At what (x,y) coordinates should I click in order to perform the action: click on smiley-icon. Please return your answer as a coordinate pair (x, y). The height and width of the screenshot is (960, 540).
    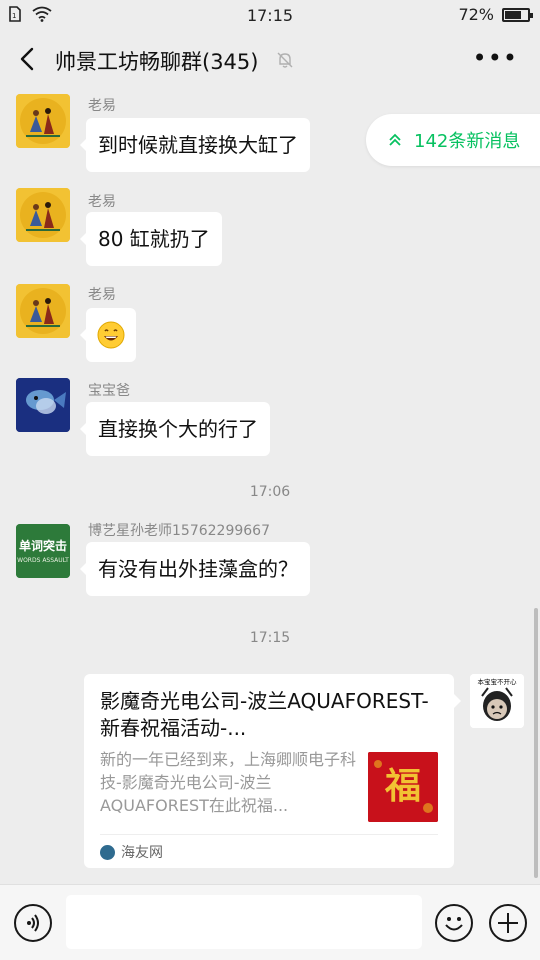
    Looking at the image, I should click on (454, 924).